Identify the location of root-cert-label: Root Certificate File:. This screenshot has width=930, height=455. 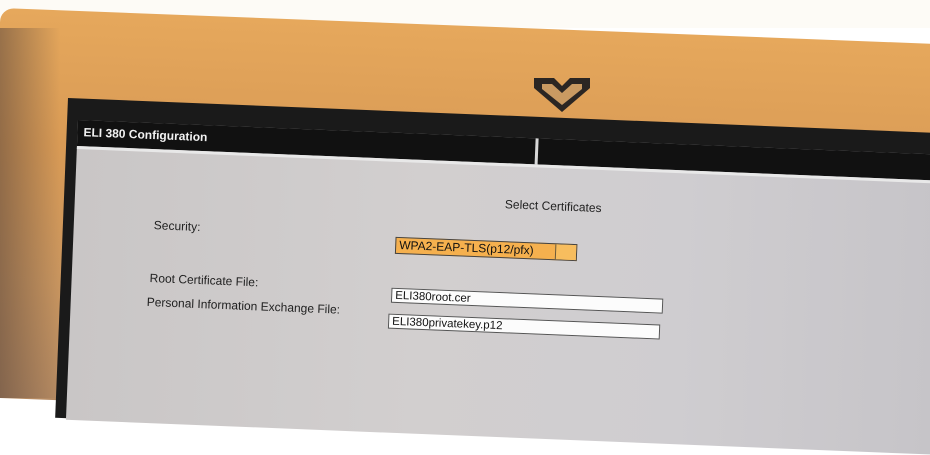
(204, 280).